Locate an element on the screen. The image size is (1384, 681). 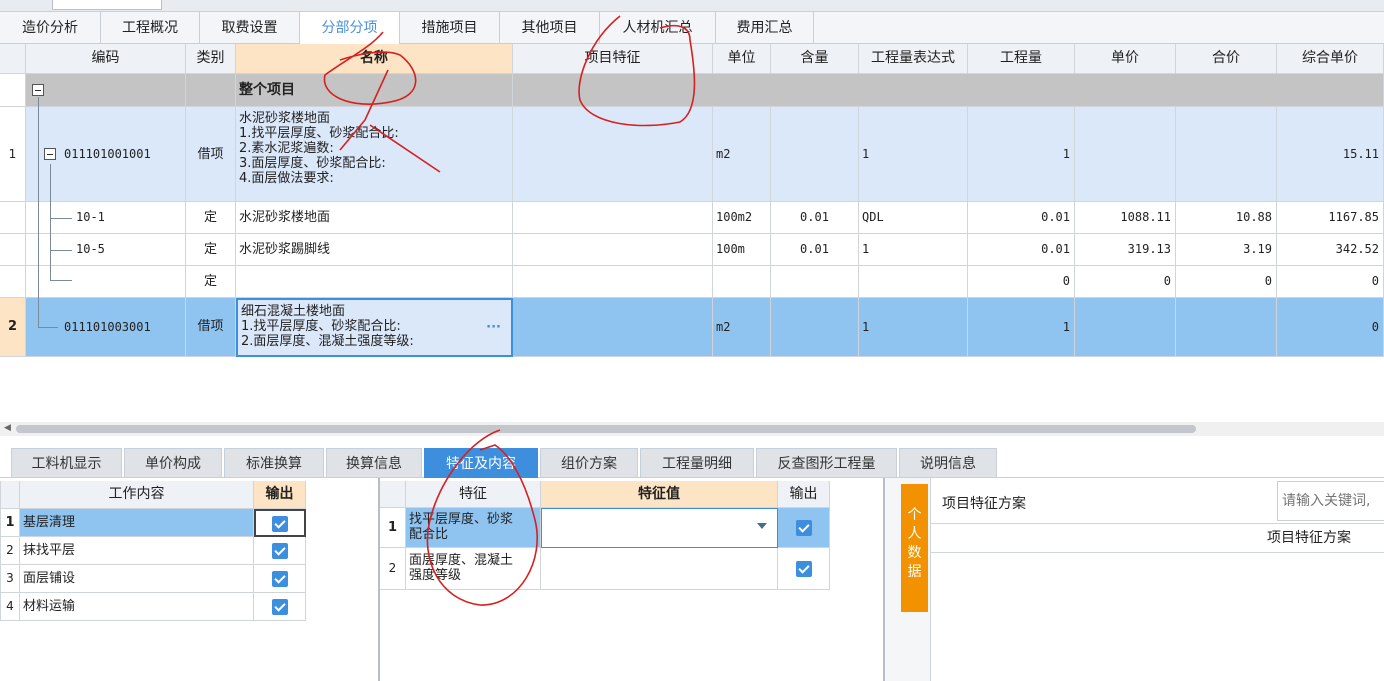
tab-features-content: 特征及内容 is located at coordinates (481, 463).